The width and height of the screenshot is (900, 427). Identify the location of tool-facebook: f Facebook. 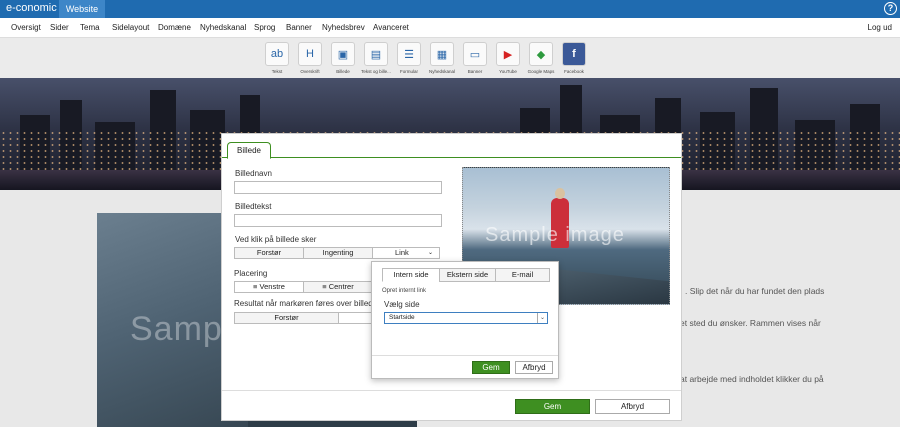
(574, 58).